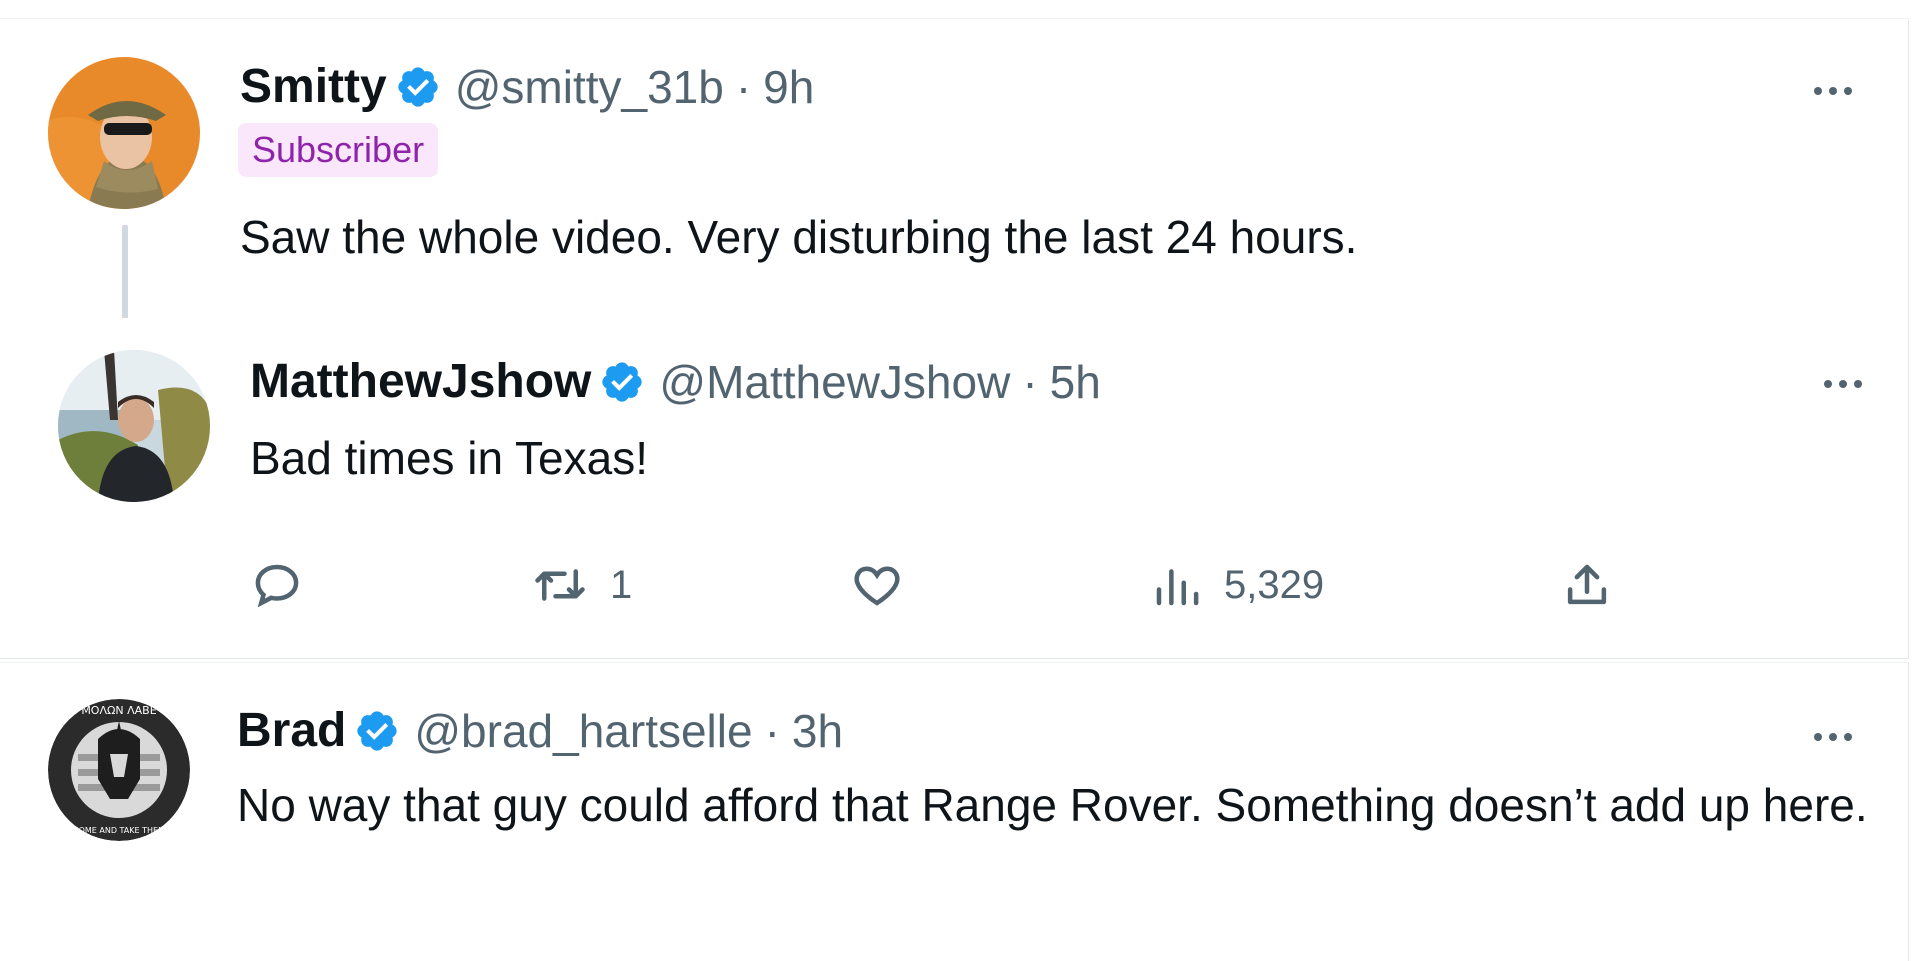 The image size is (1920, 961). I want to click on tweet-text: Bad times in Texas!, so click(449, 458).